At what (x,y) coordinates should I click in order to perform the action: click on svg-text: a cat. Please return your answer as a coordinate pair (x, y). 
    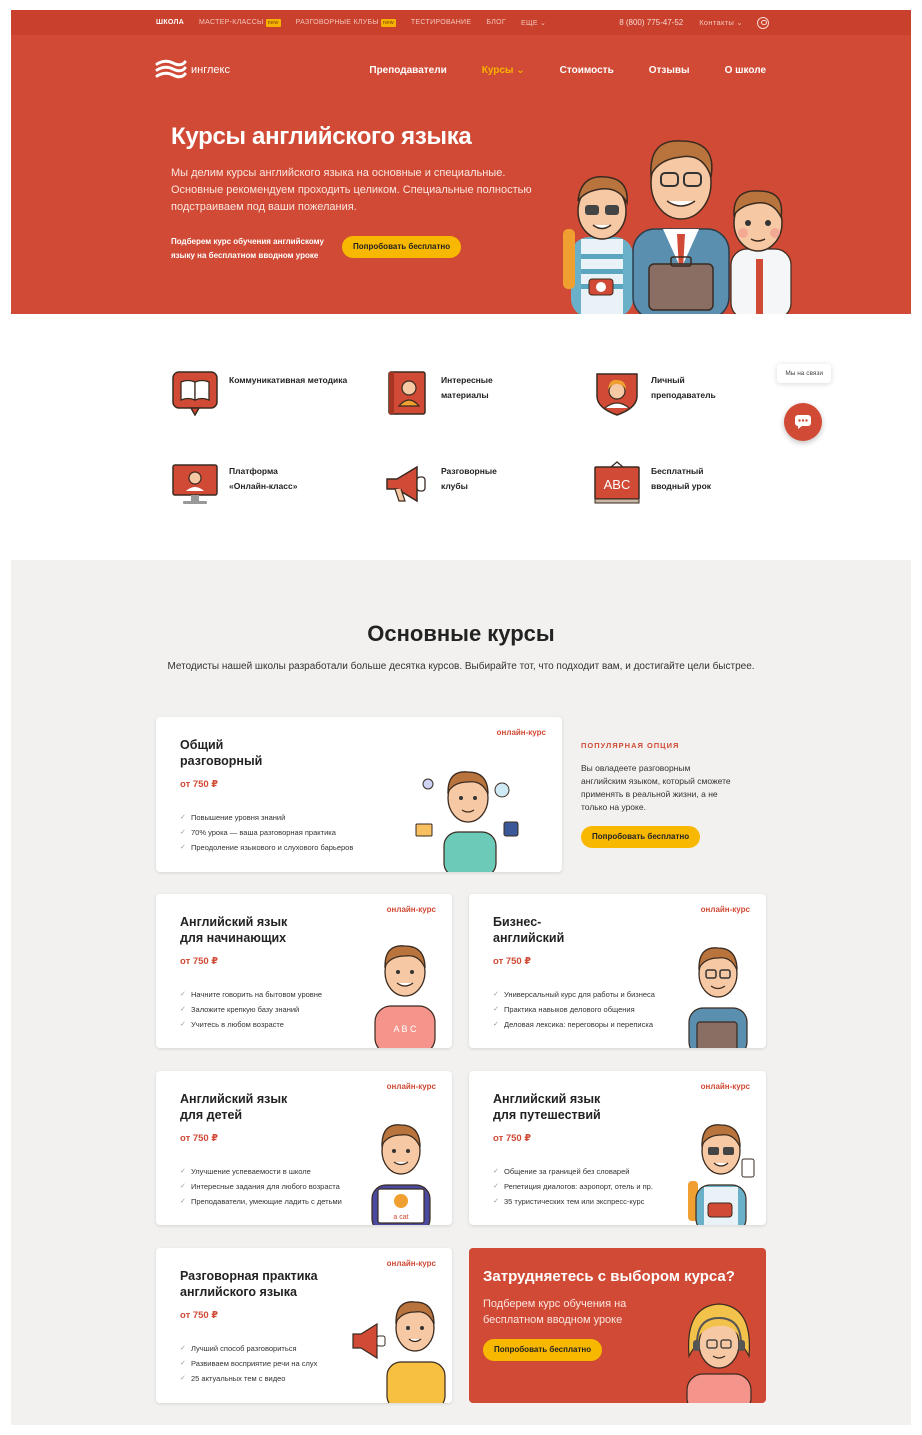
    Looking at the image, I should click on (400, 1217).